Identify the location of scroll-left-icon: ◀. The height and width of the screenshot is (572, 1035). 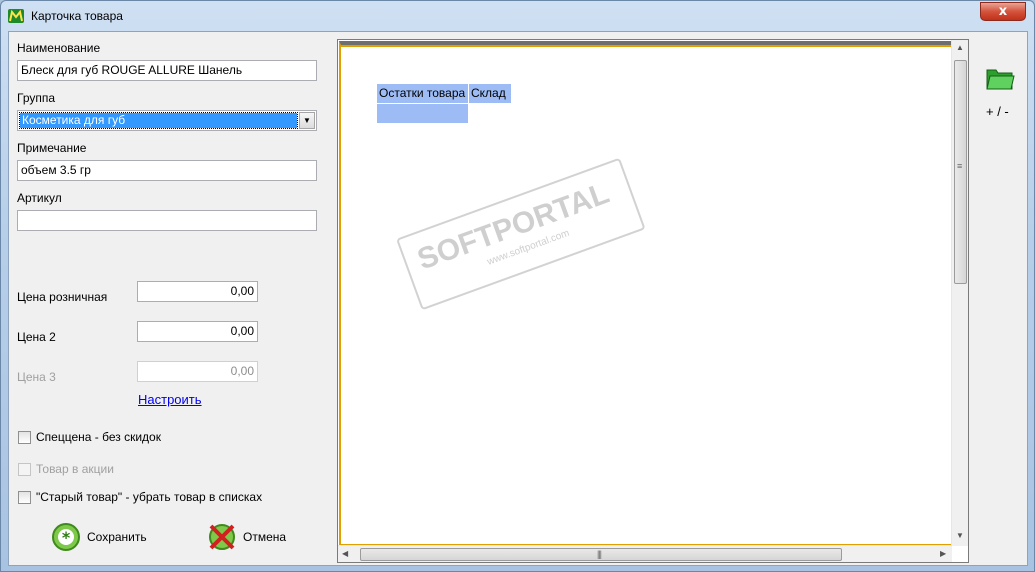
(345, 553).